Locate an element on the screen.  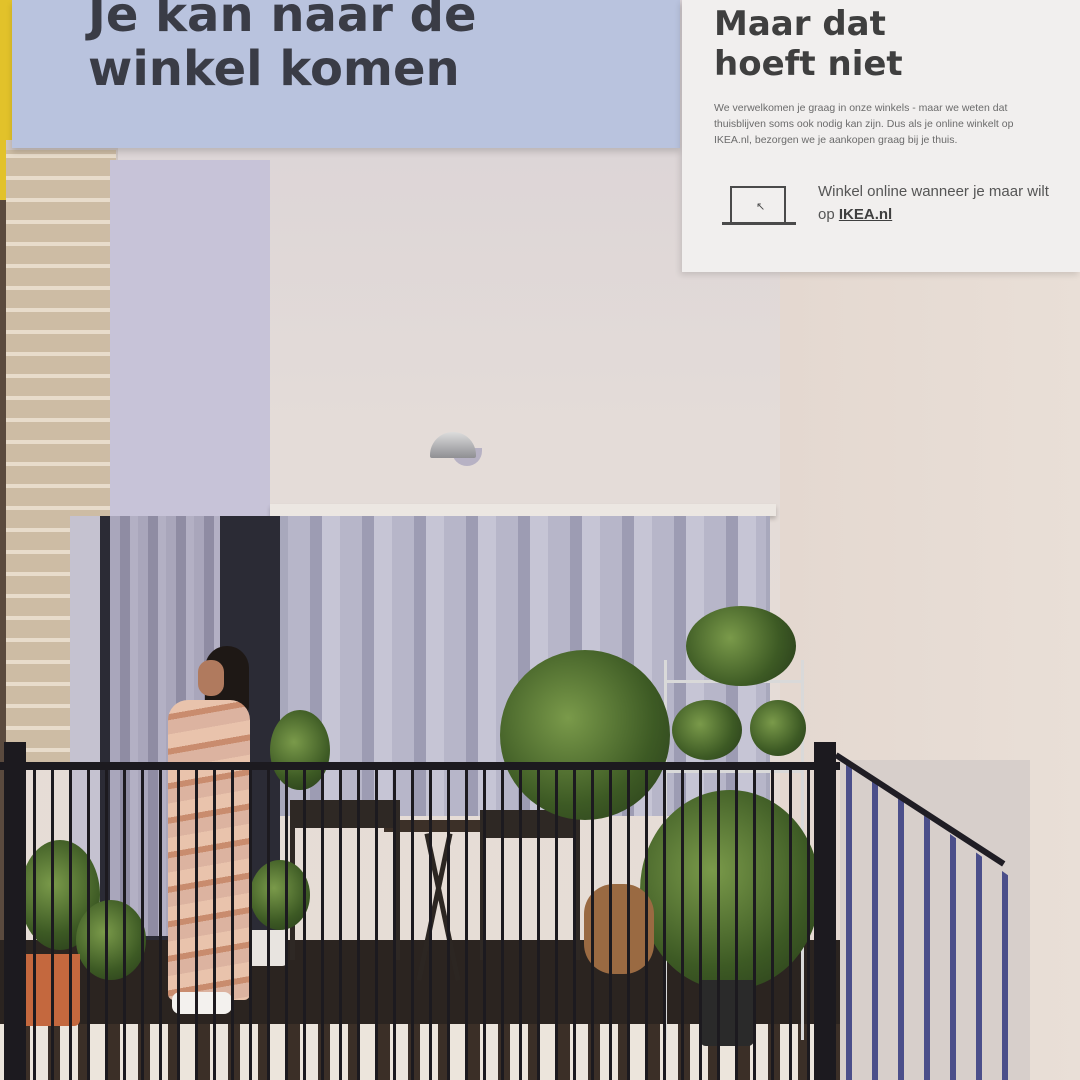
window-ledge is located at coordinates (523, 510).